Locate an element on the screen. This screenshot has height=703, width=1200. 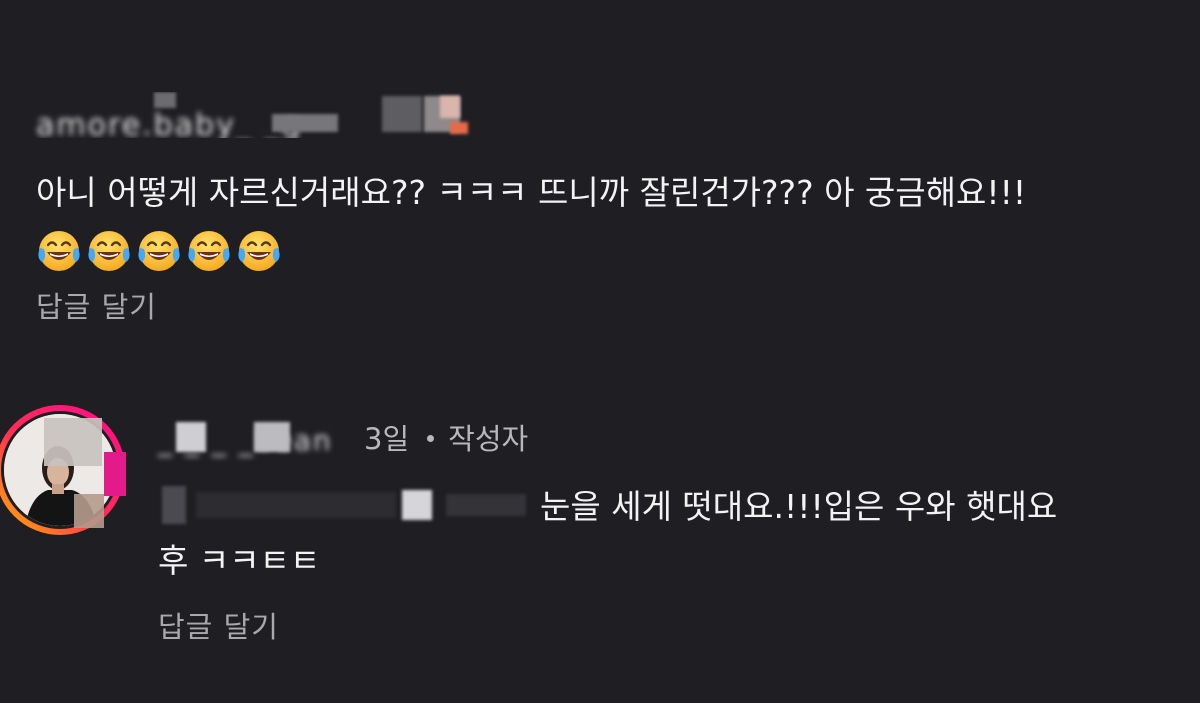
story-ring-avatar-icon is located at coordinates (63, 470).